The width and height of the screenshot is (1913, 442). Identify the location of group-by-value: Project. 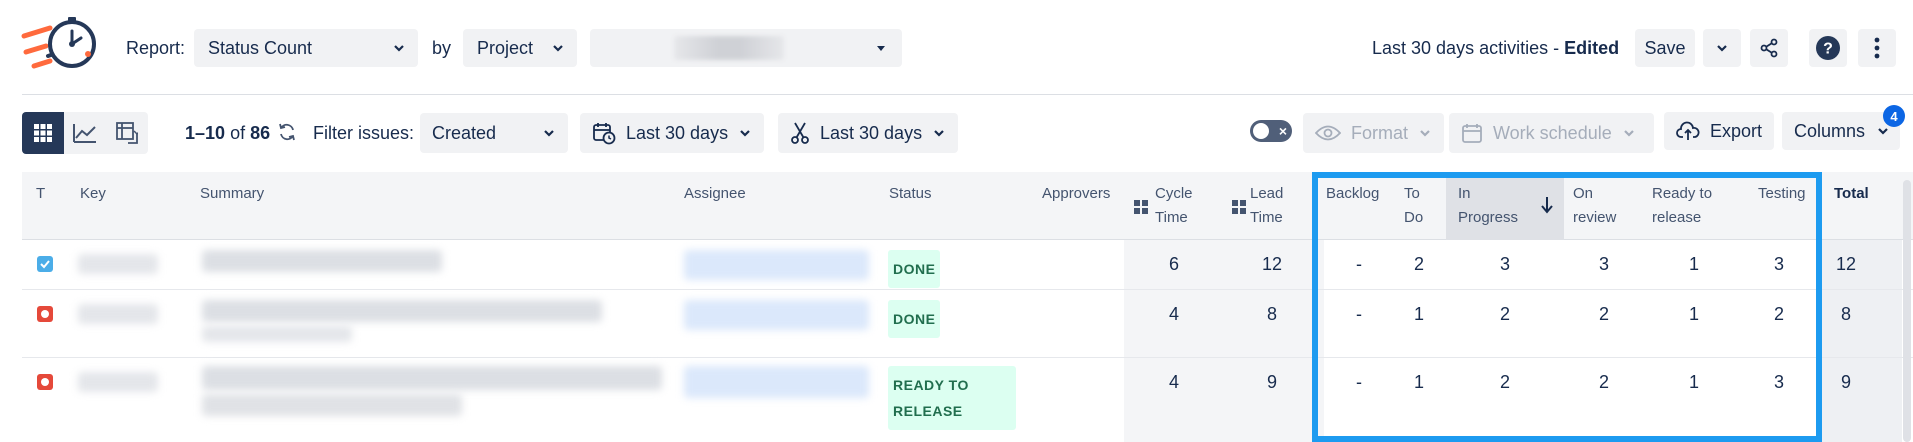
(505, 47).